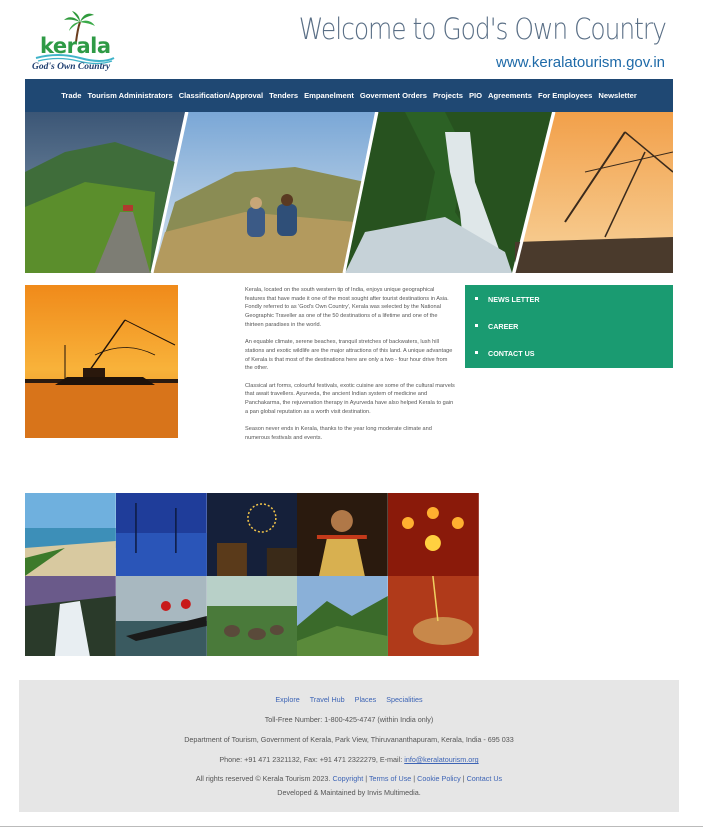  What do you see at coordinates (366, 699) in the screenshot?
I see `footer-link-places: Places` at bounding box center [366, 699].